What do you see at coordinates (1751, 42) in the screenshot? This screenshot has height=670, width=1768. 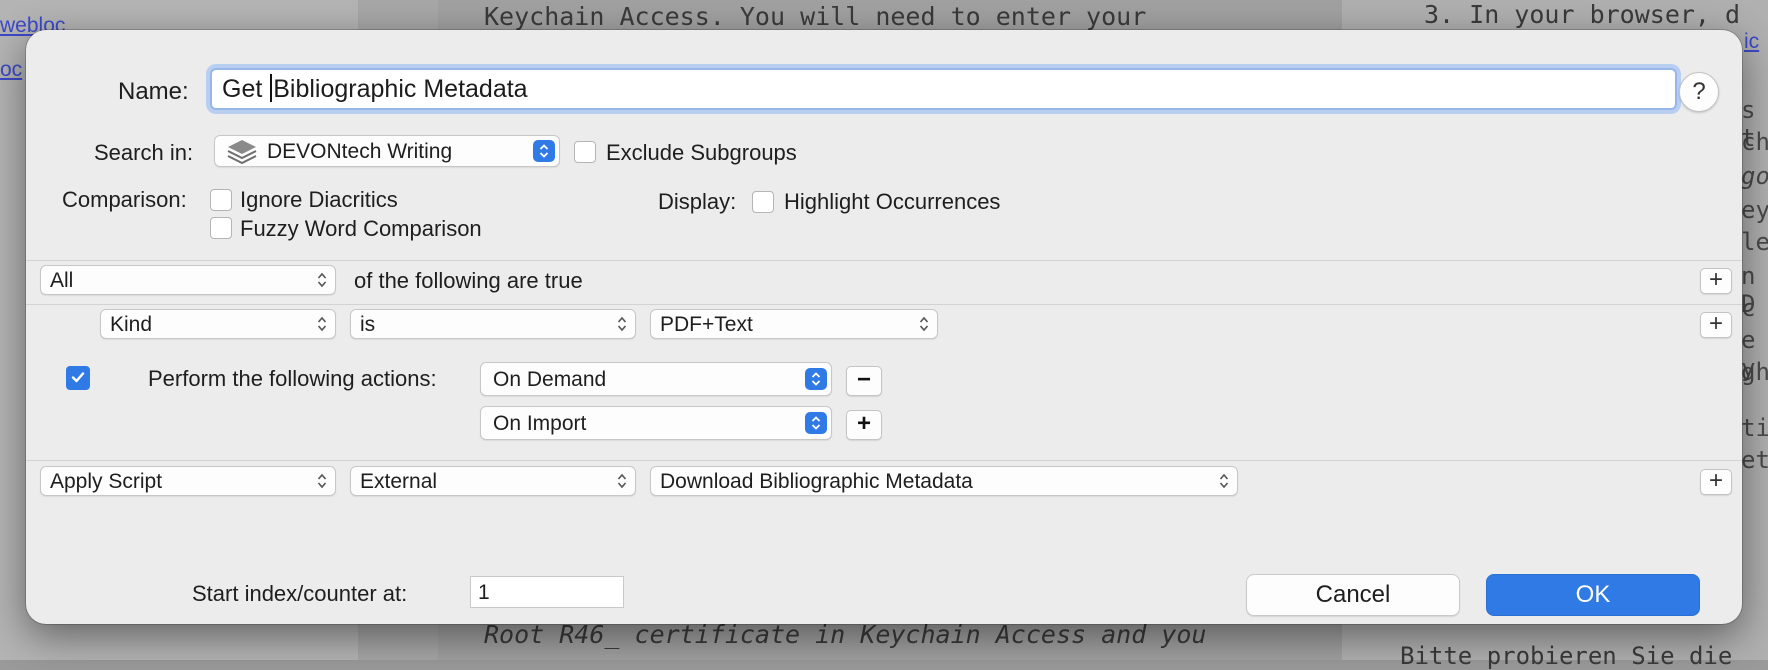 I see `background-right-link: ic` at bounding box center [1751, 42].